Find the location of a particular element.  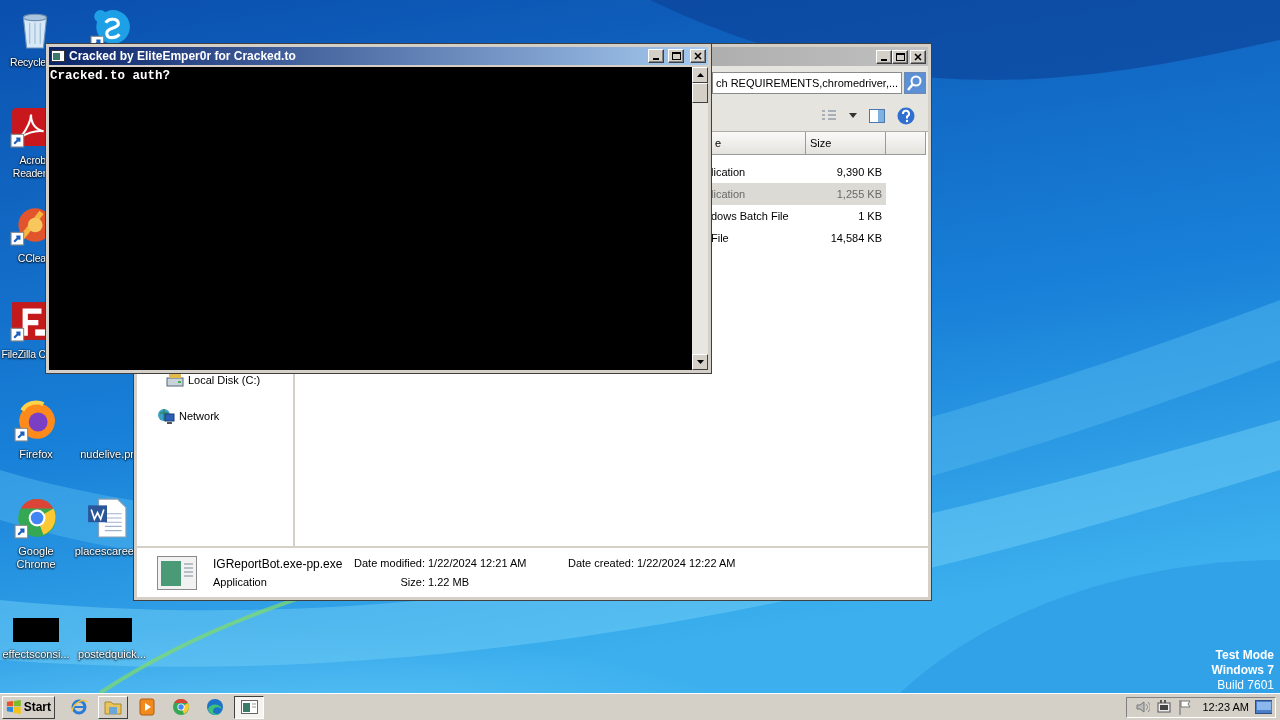

detail-label: Size: is located at coordinates (412, 582).